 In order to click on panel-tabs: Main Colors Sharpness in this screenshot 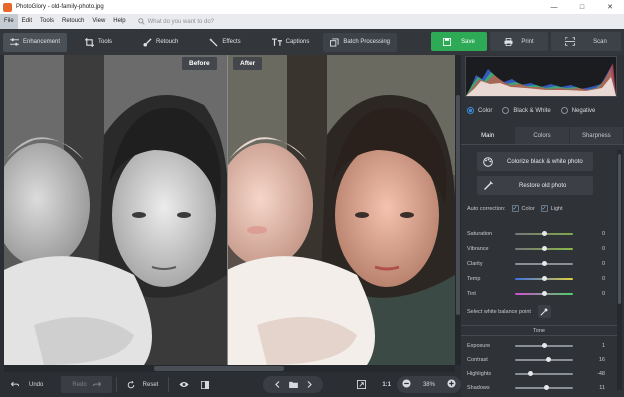, I will do `click(542, 136)`.